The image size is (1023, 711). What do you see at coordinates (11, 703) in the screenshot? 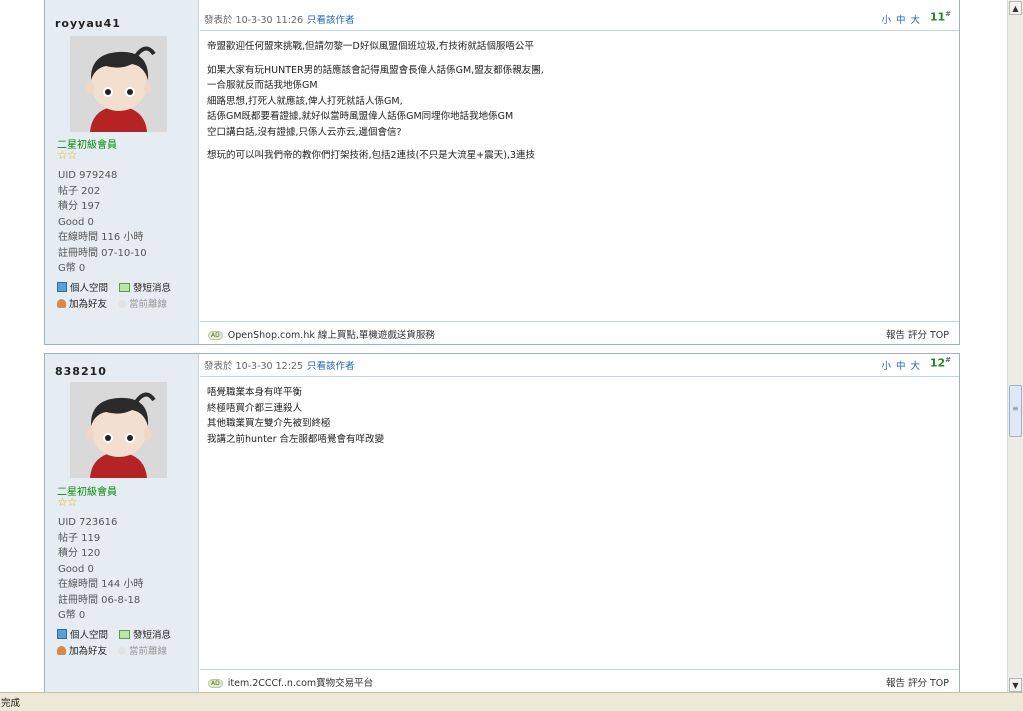
I see `status-text: 完成` at bounding box center [11, 703].